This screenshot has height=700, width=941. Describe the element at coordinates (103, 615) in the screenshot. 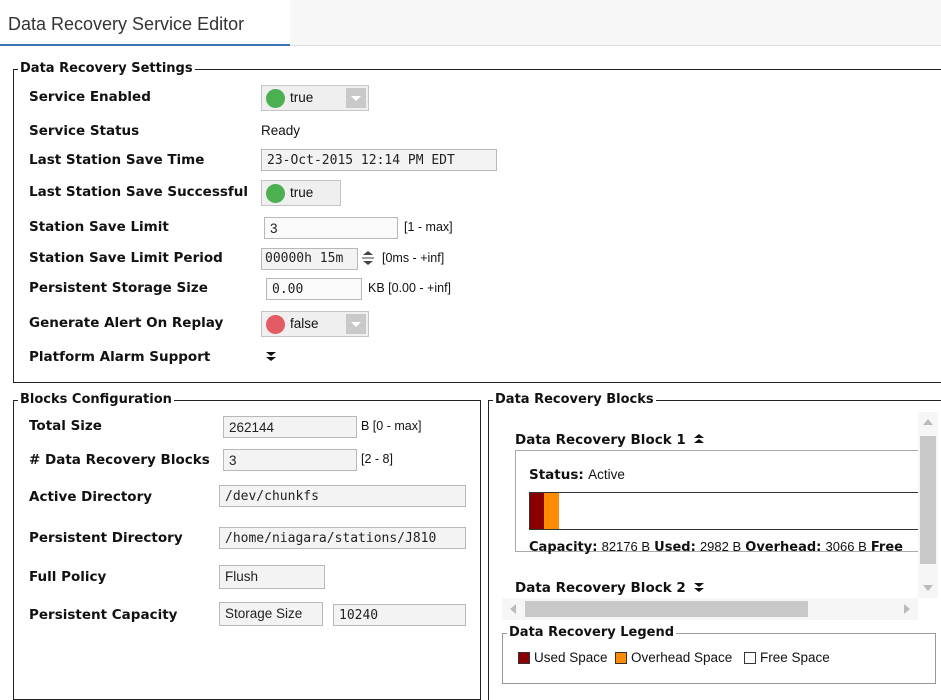

I see `persistent-capacity-label: Persistent Capacity` at that location.